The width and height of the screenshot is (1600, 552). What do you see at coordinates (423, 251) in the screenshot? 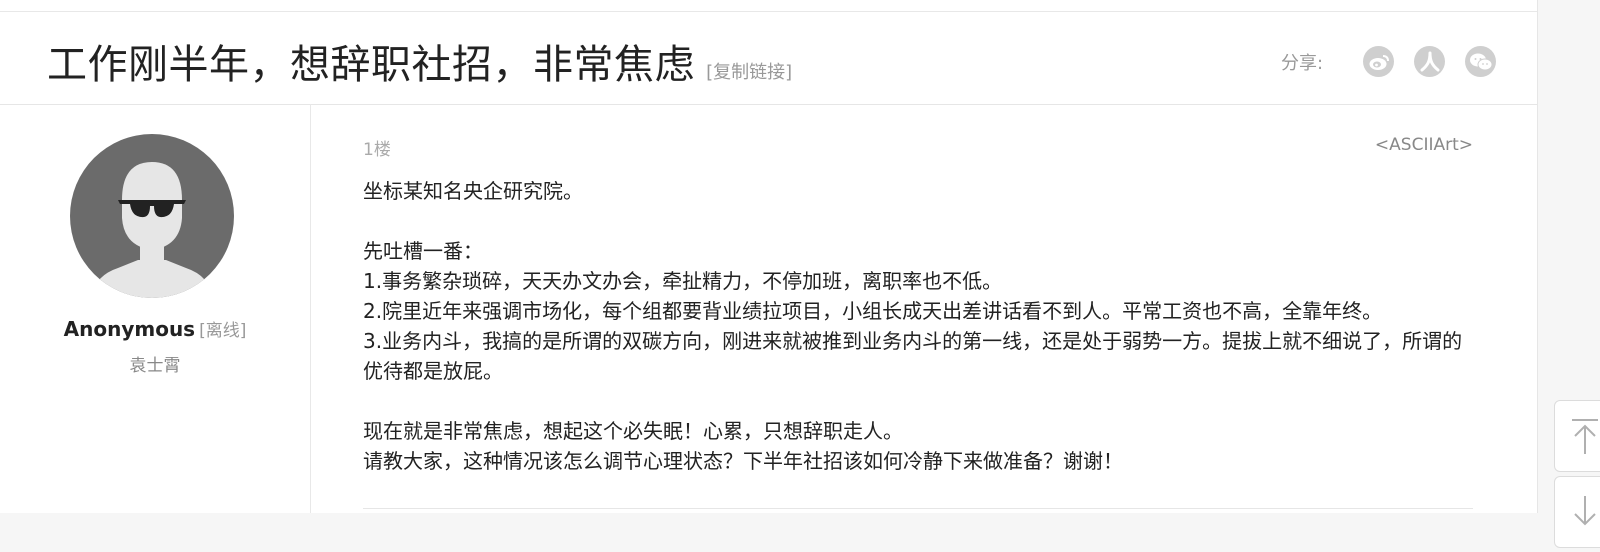
I see `post-line: 先吐槽一番：` at bounding box center [423, 251].